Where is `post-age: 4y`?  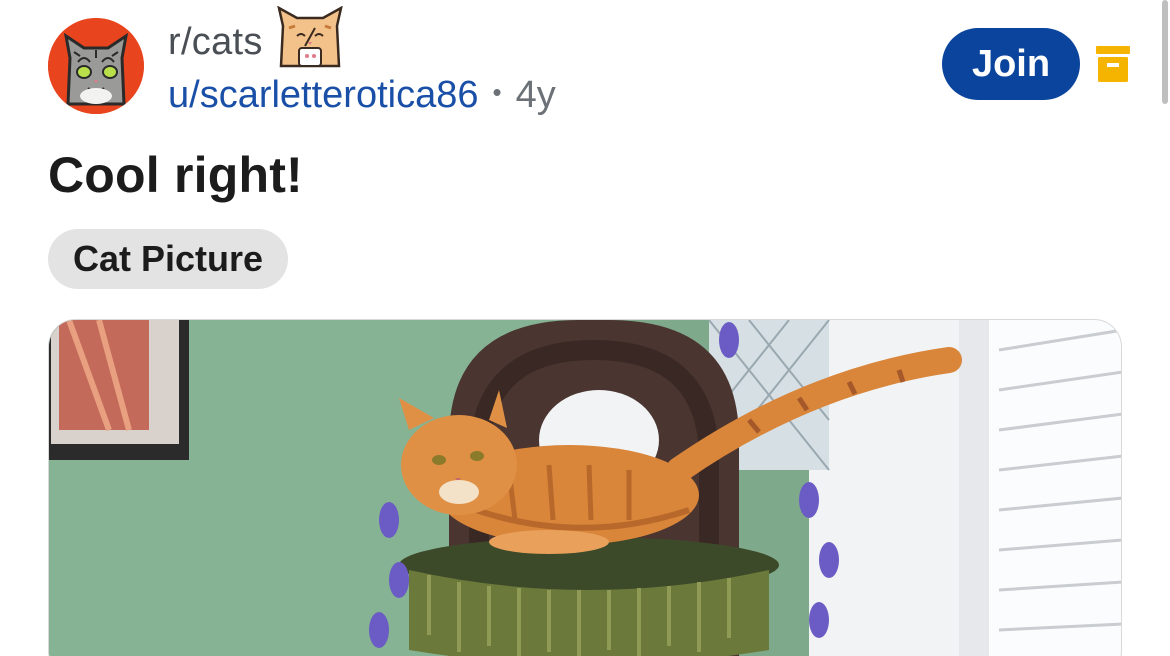
post-age: 4y is located at coordinates (535, 95).